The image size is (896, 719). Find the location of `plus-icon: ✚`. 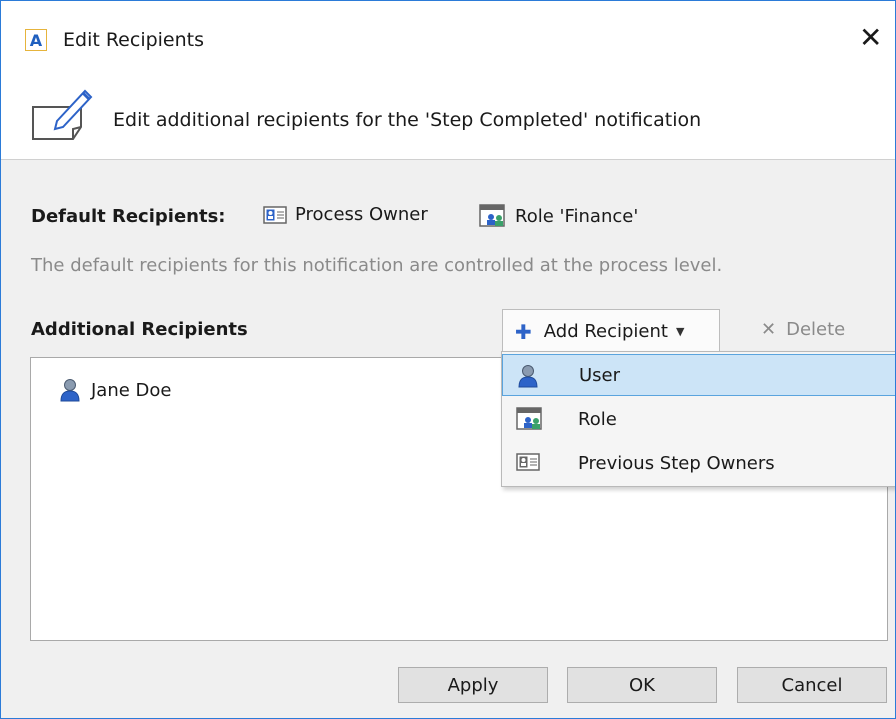

plus-icon: ✚ is located at coordinates (523, 331).